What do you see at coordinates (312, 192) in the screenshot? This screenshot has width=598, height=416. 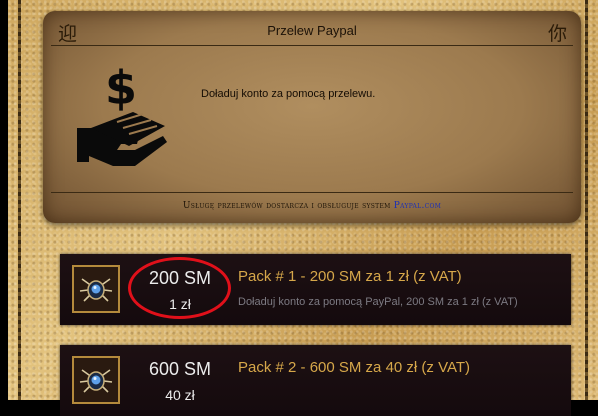 I see `panel-divider-bottom` at bounding box center [312, 192].